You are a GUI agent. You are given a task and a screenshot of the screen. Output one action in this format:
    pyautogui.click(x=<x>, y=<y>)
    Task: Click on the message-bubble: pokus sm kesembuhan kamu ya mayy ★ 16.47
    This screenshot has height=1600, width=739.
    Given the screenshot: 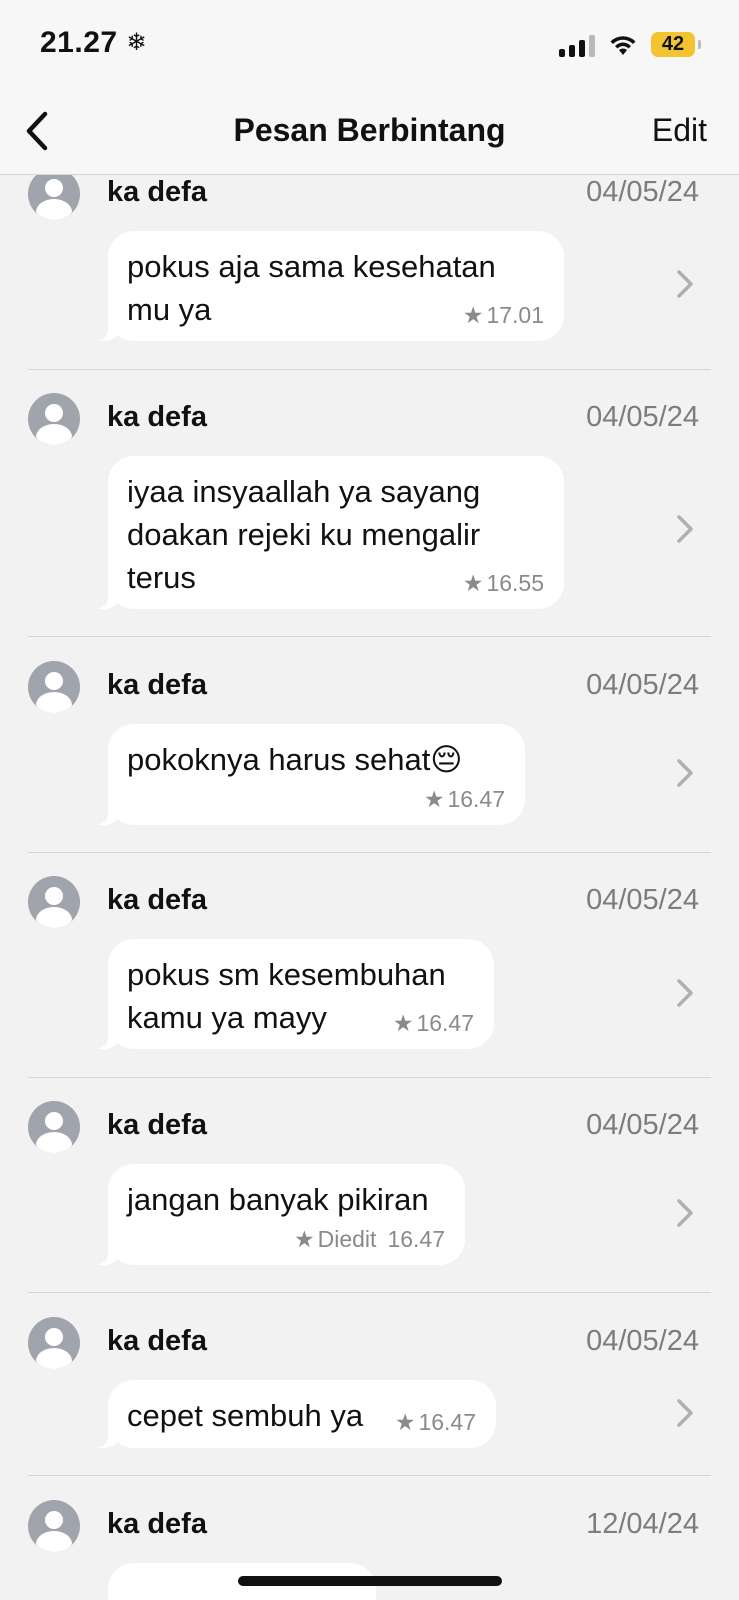 What is the action you would take?
    pyautogui.click(x=294, y=994)
    